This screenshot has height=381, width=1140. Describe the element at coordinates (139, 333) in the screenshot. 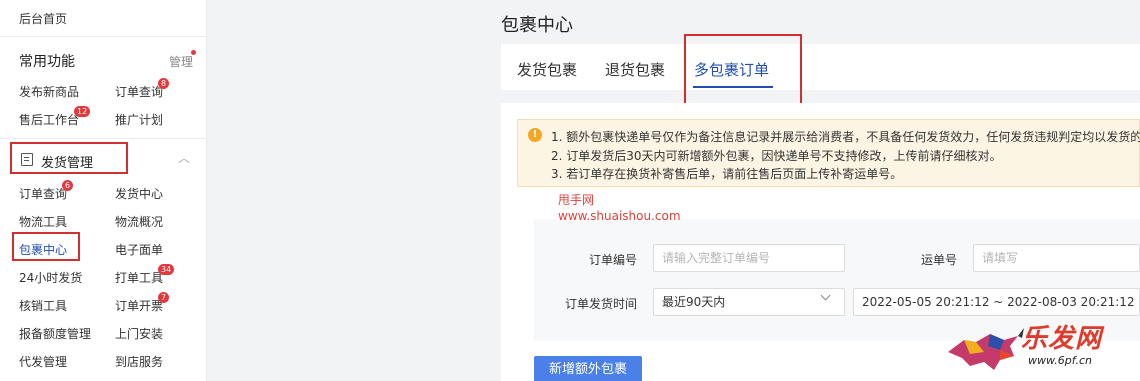

I see `sidebar-item-installation: 上门安装` at that location.